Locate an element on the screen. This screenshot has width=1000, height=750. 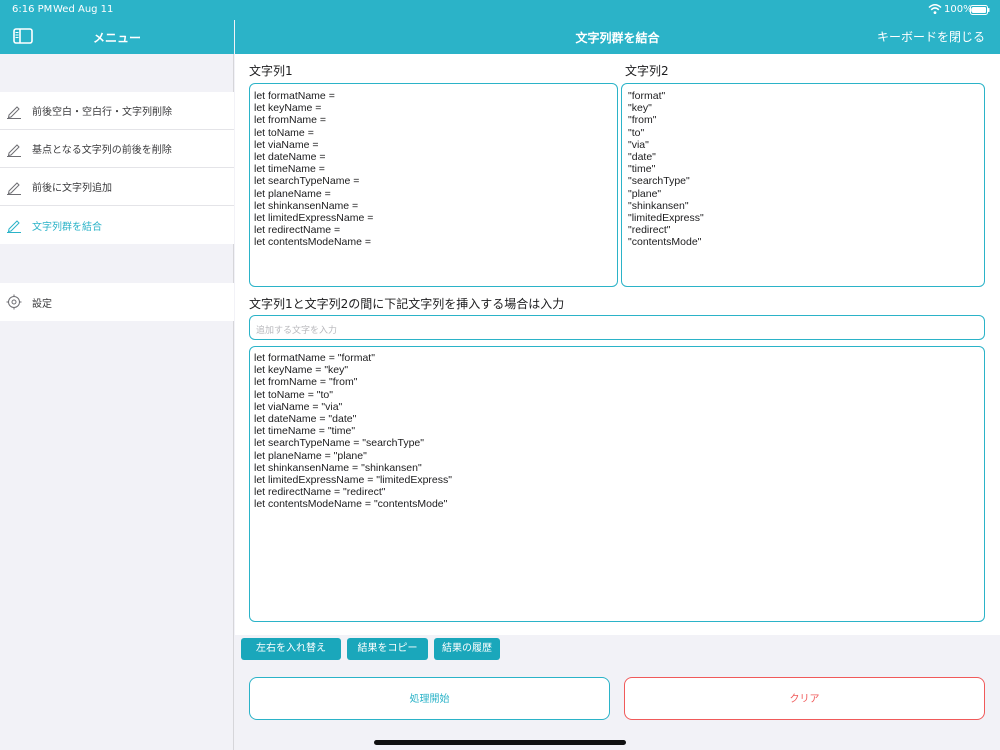
text-line: "key" is located at coordinates (640, 108).